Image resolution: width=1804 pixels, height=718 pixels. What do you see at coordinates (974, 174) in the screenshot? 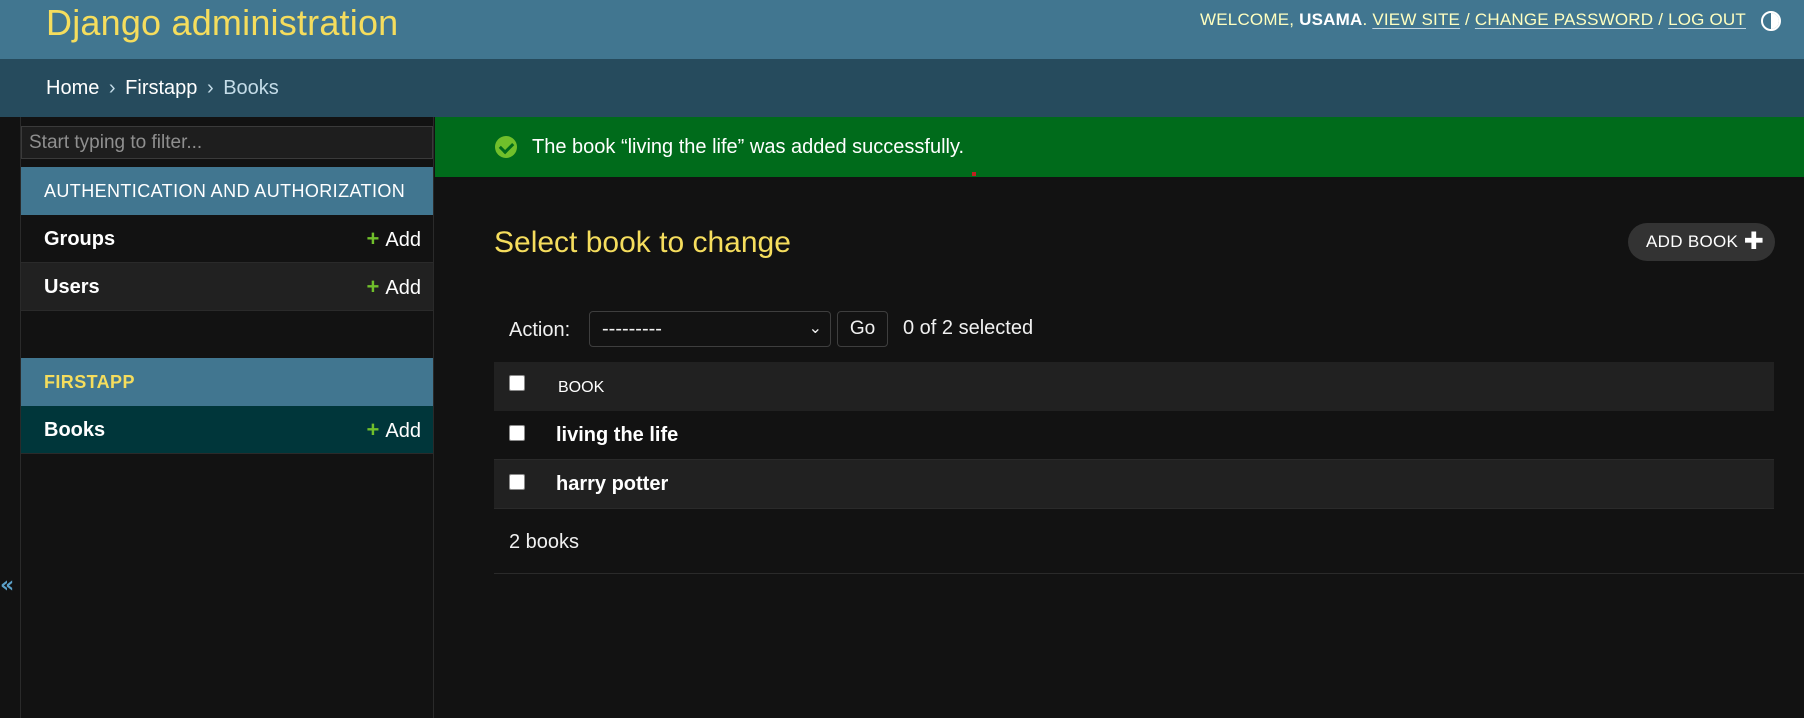
I see `cursor-mark` at bounding box center [974, 174].